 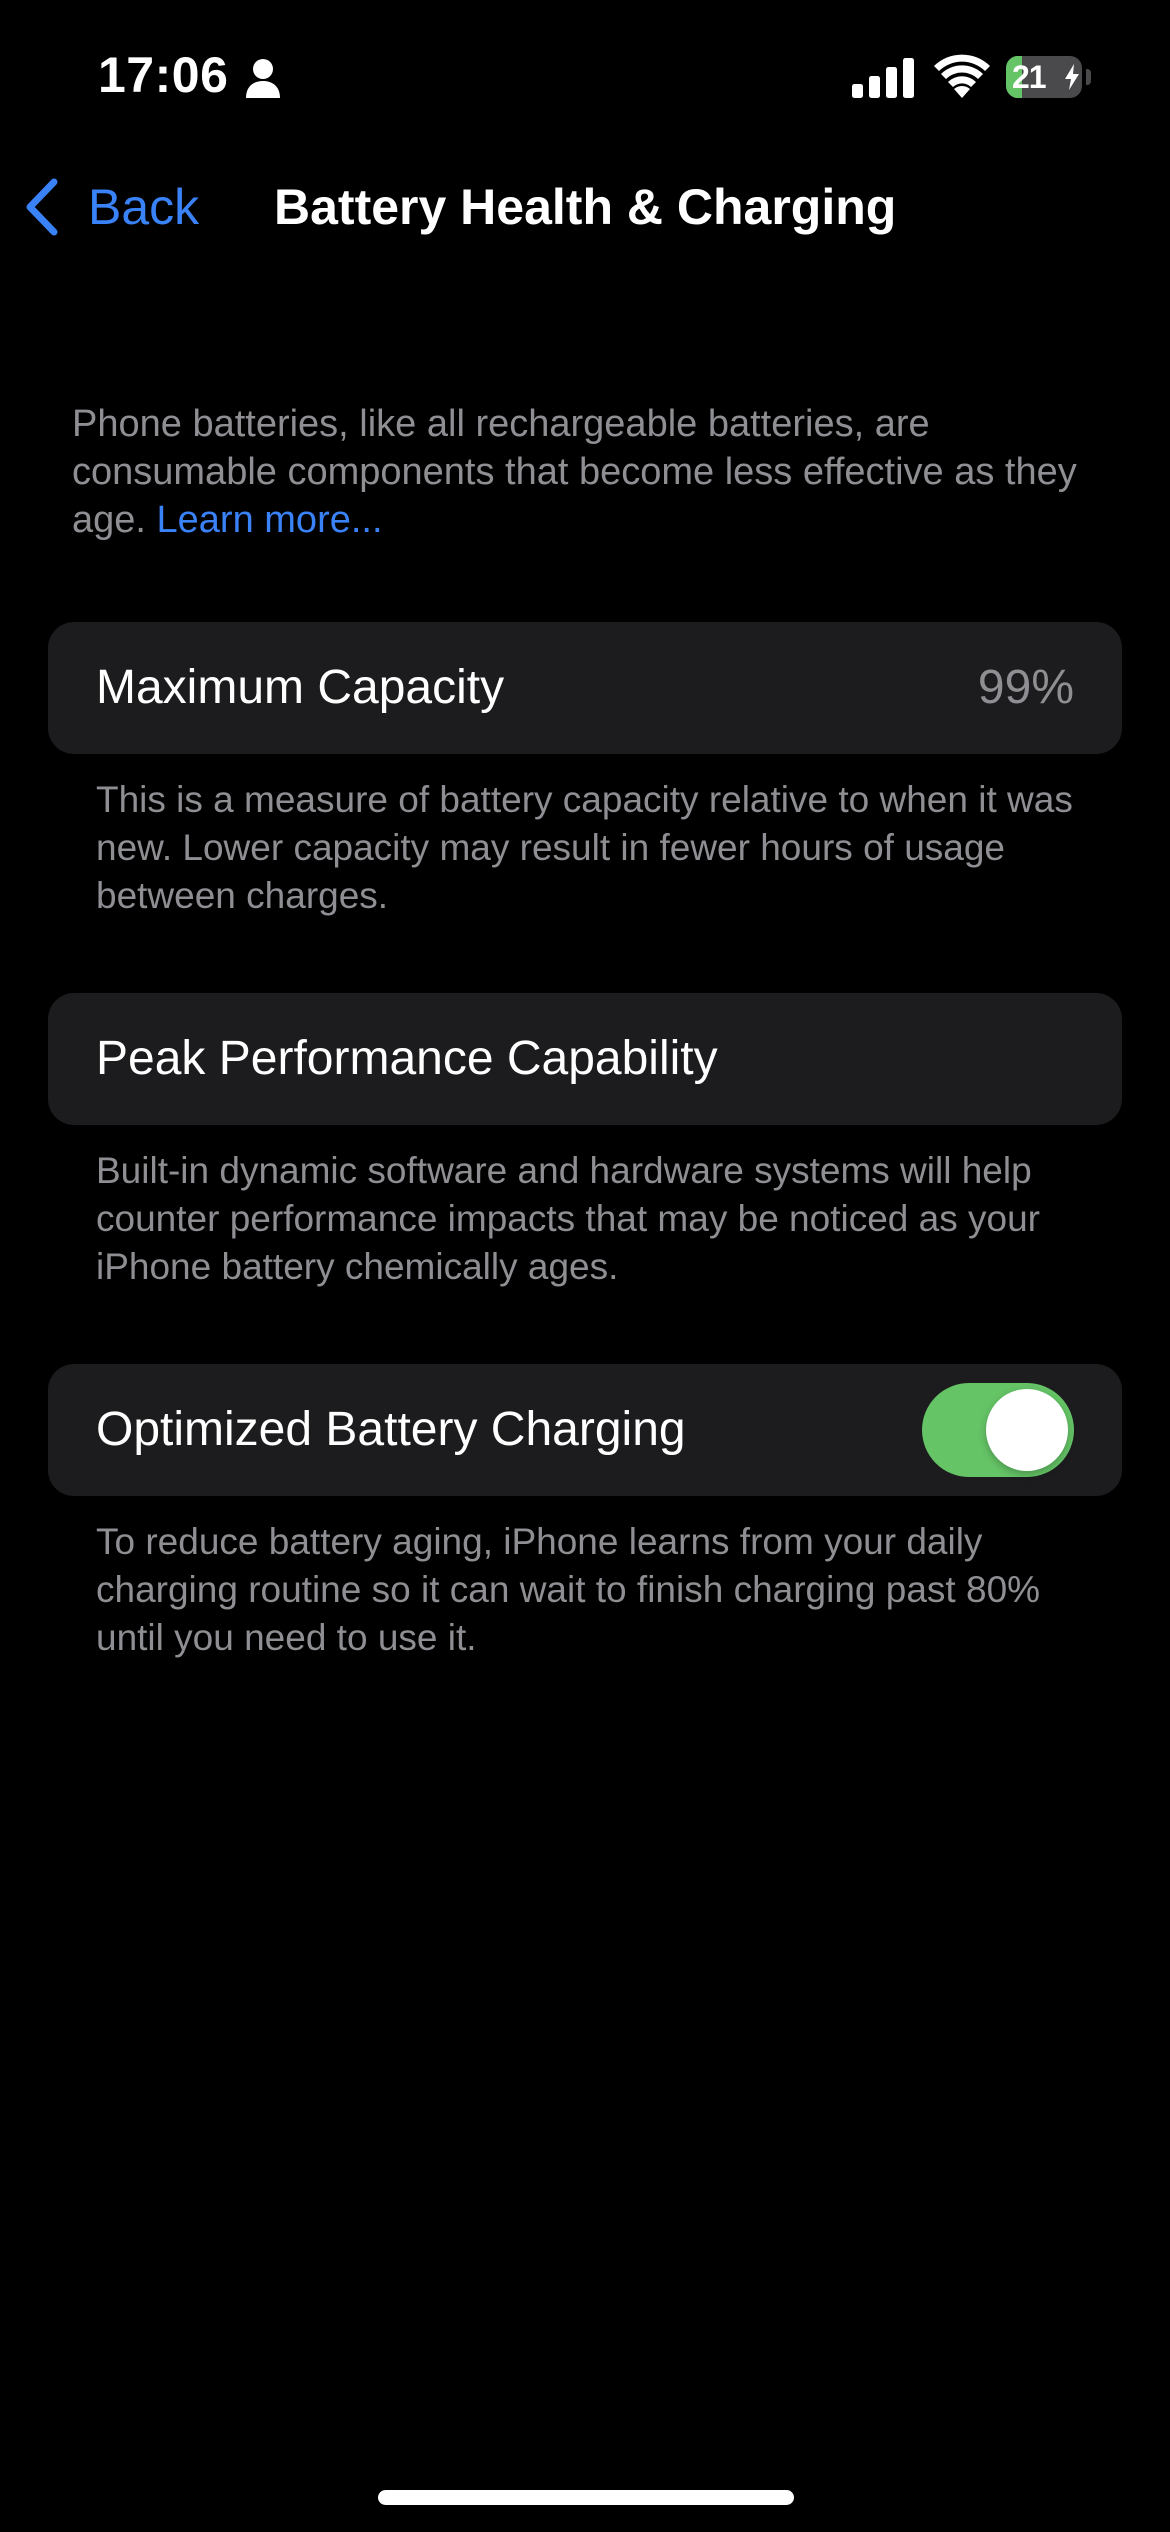 What do you see at coordinates (300, 687) in the screenshot?
I see `maximum-capacity-label: Maximum Capacity` at bounding box center [300, 687].